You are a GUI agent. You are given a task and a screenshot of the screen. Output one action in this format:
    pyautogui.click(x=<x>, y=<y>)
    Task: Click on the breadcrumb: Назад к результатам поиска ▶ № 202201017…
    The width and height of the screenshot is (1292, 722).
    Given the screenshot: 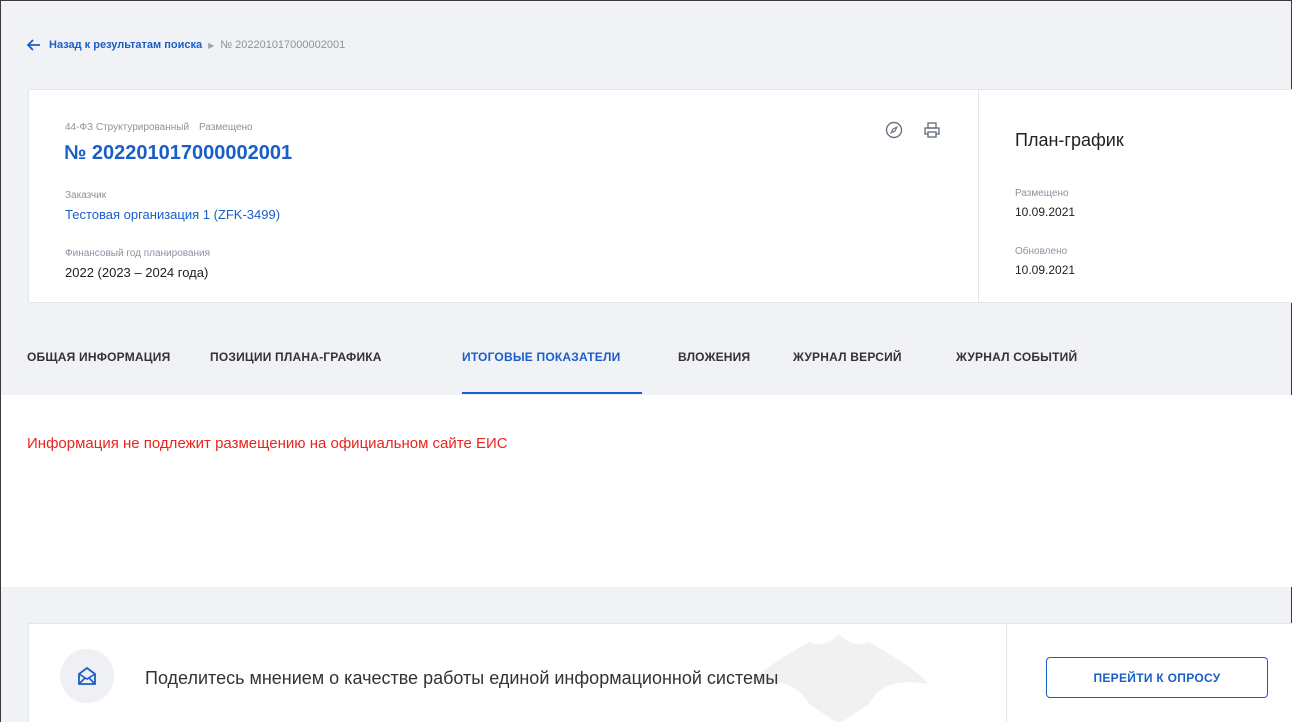 What is the action you would take?
    pyautogui.click(x=186, y=45)
    